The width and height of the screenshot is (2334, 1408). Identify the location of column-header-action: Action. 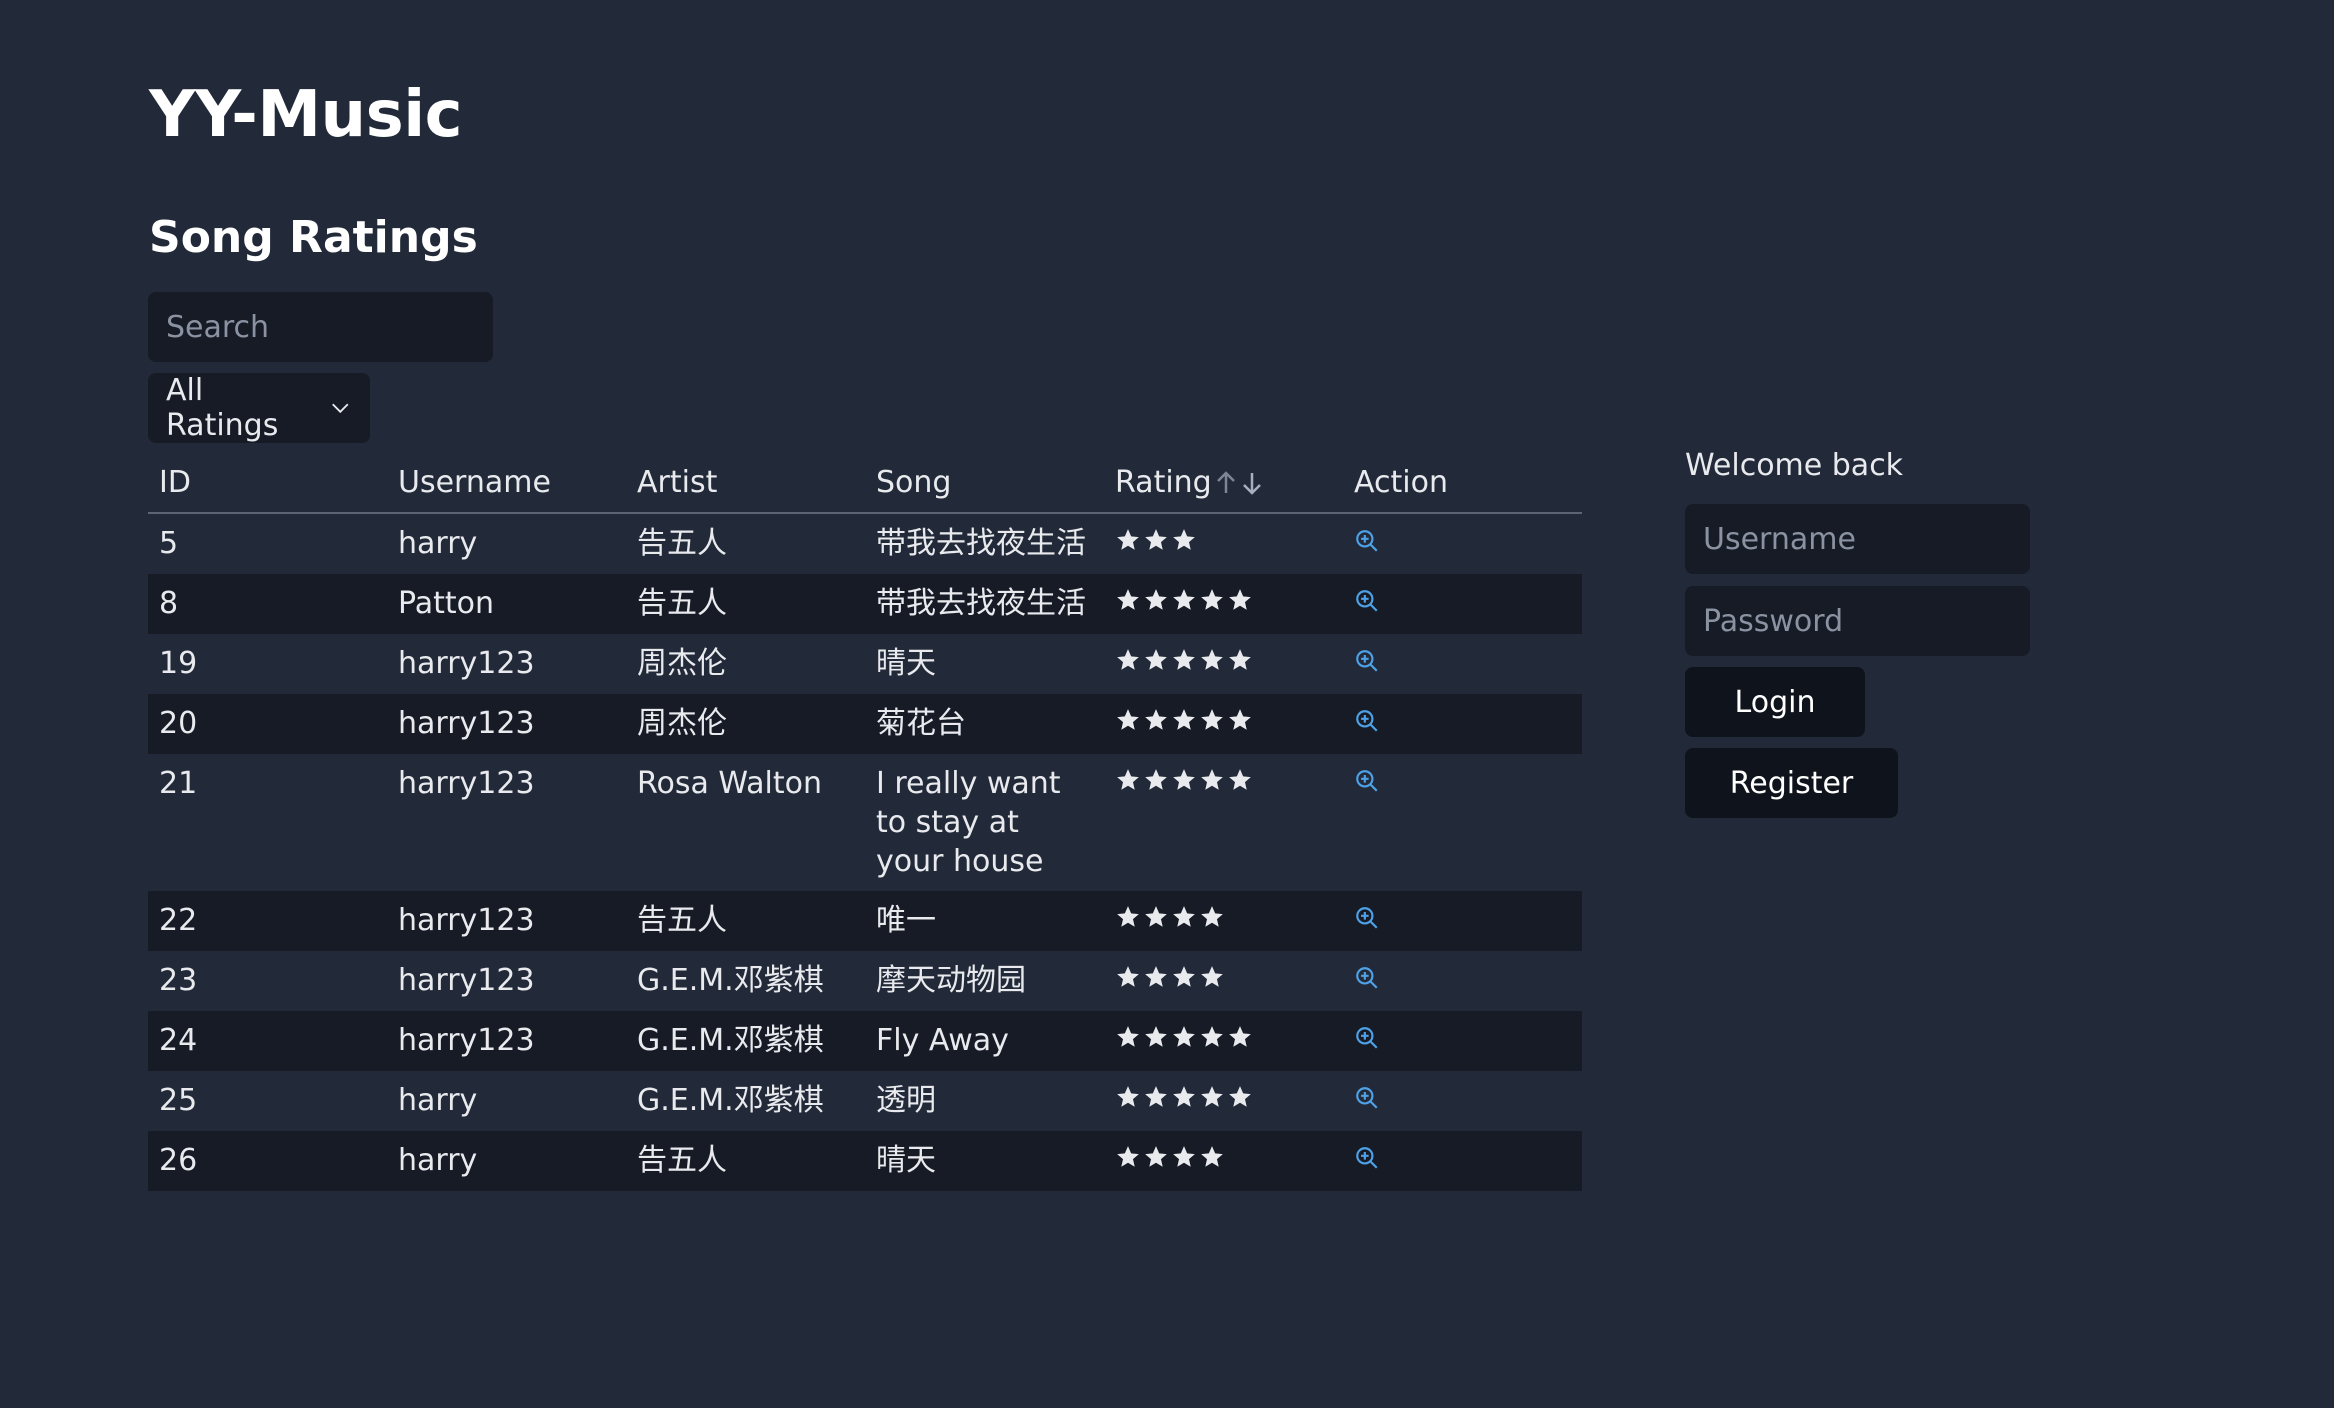
(1462, 483).